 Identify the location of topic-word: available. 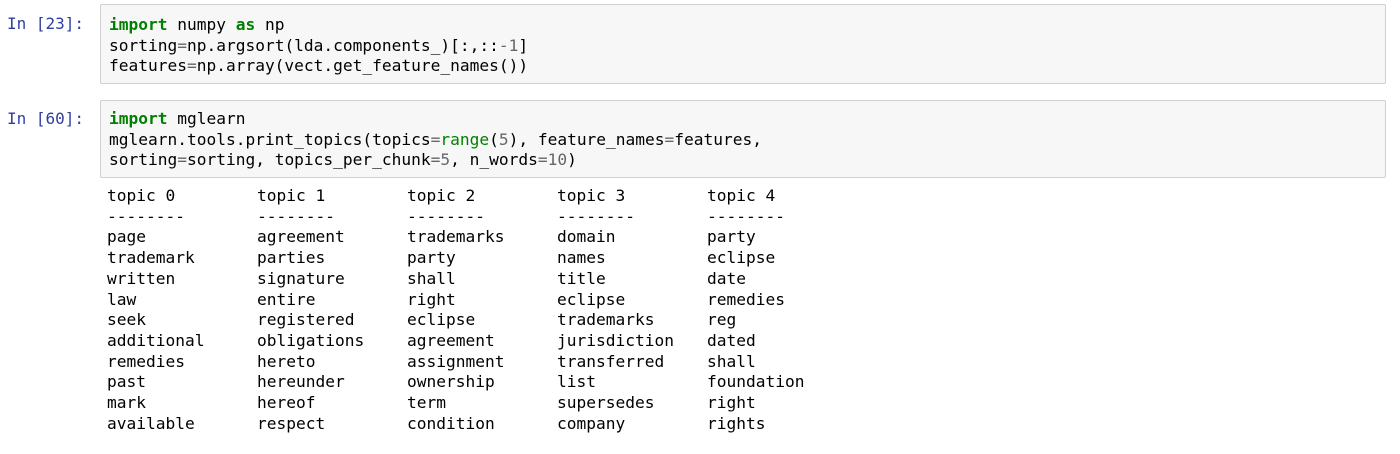
(151, 423).